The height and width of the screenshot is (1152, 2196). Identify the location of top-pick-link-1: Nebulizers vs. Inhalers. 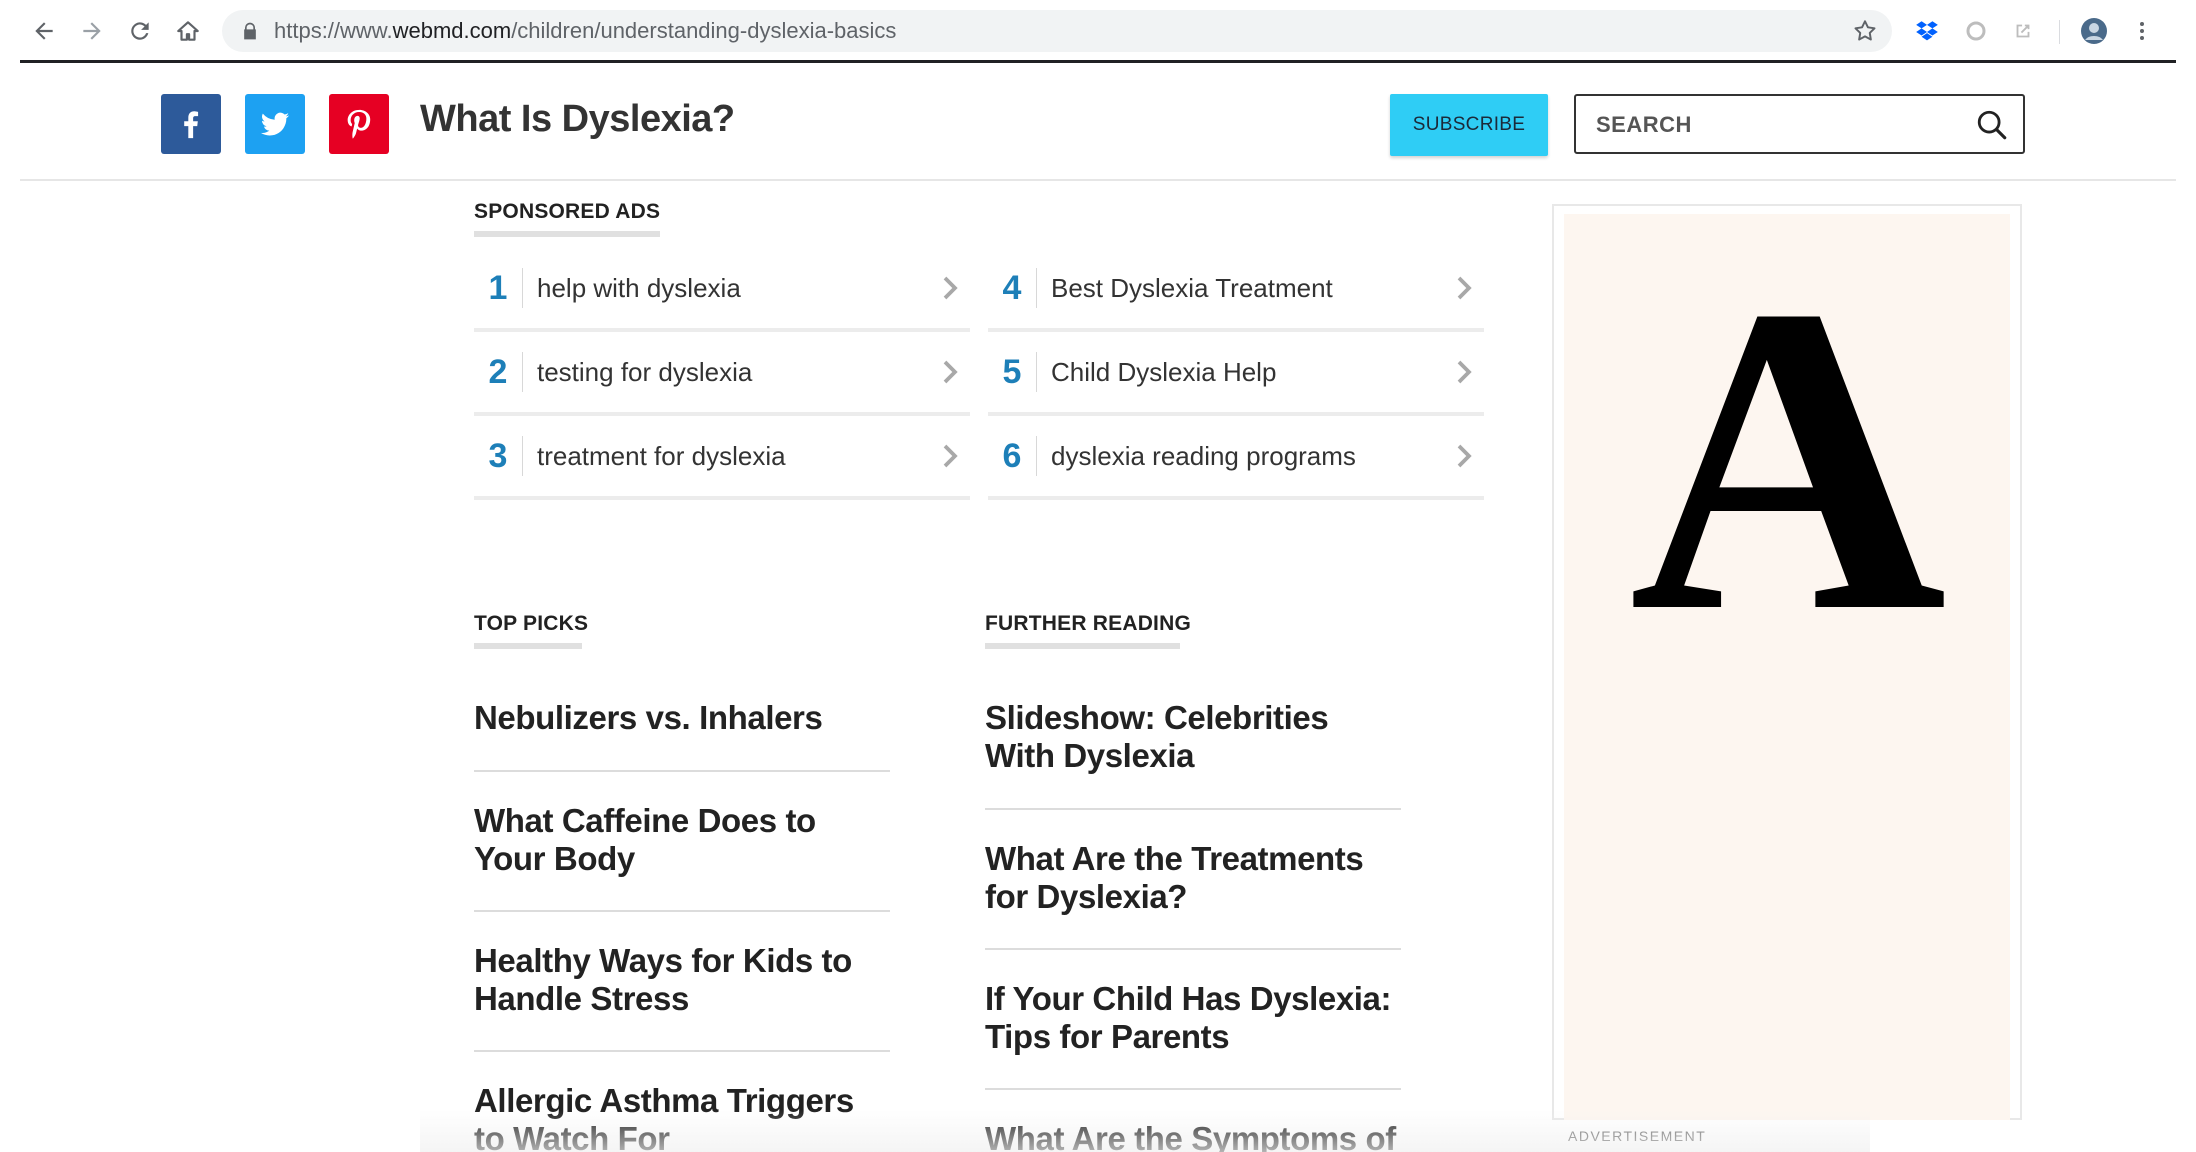
(682, 718).